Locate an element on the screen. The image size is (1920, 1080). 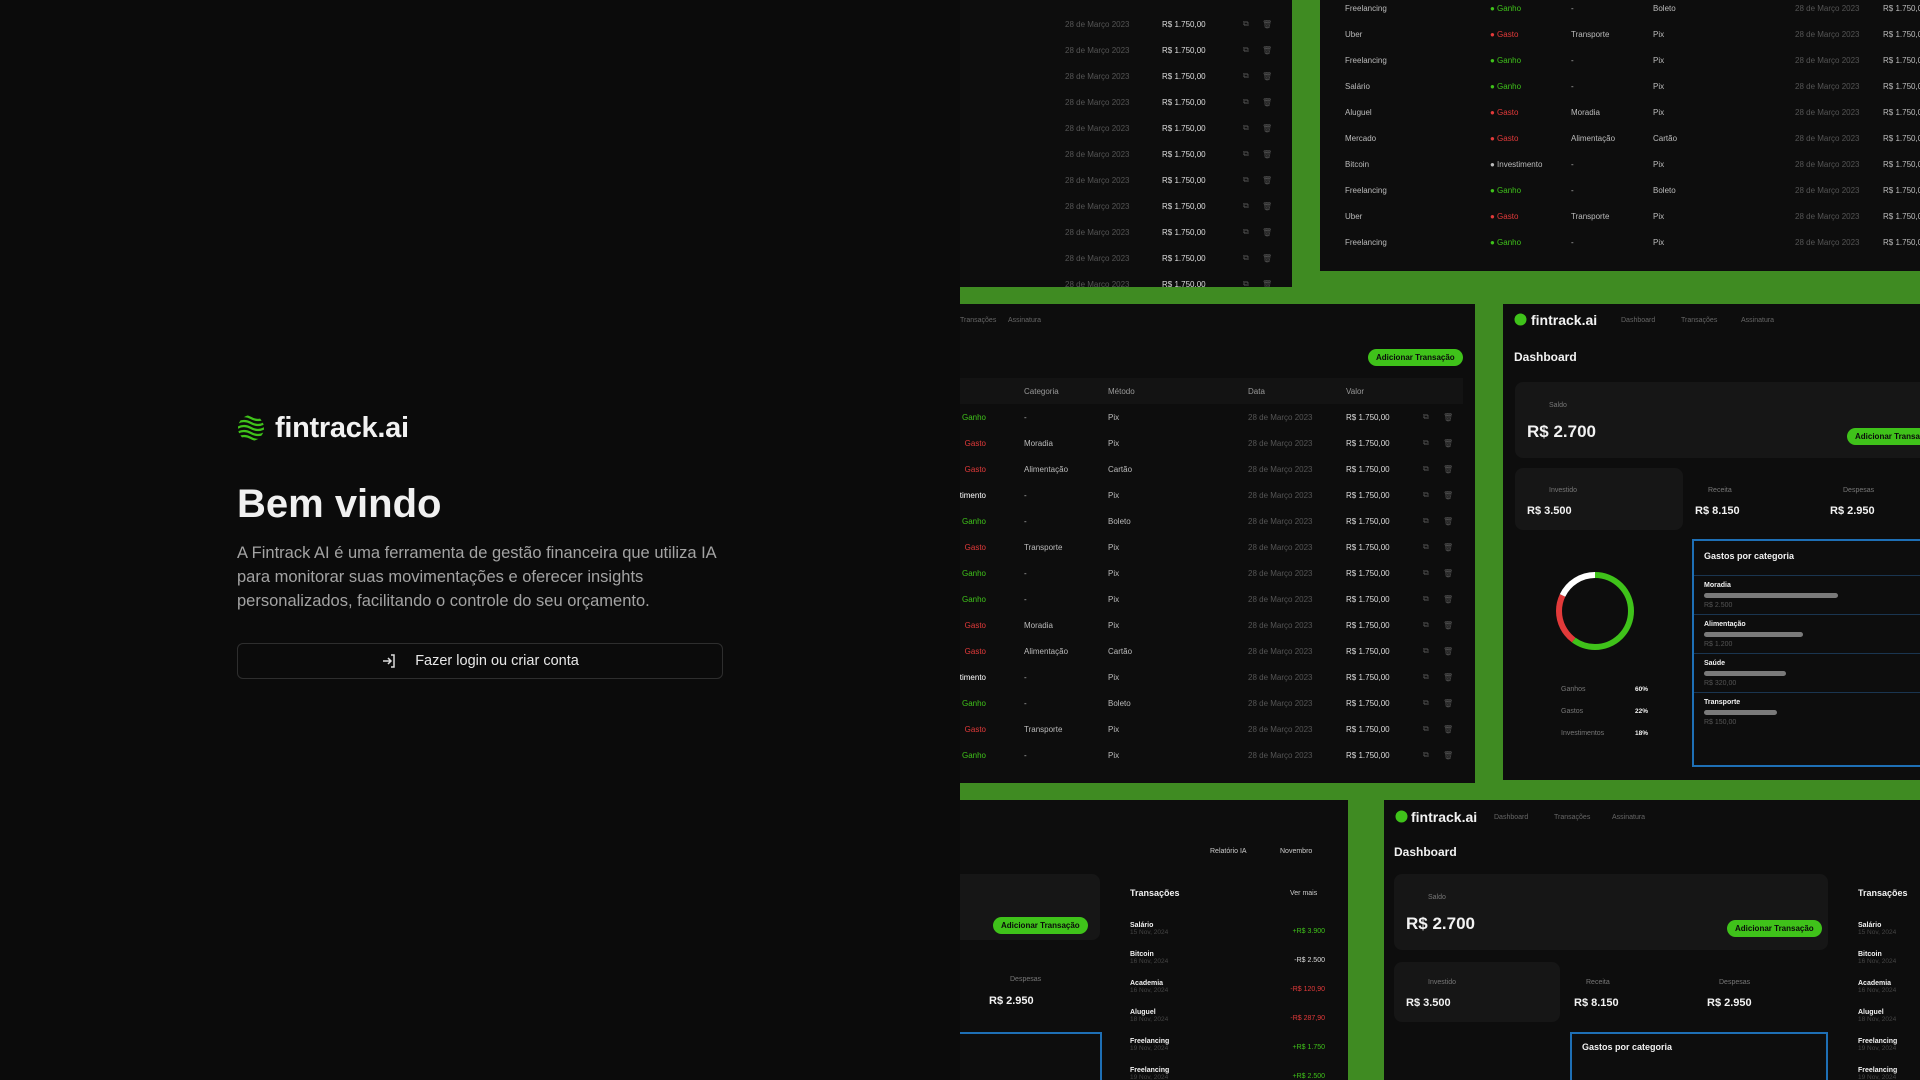
transaction-name: Salário is located at coordinates (1870, 925).